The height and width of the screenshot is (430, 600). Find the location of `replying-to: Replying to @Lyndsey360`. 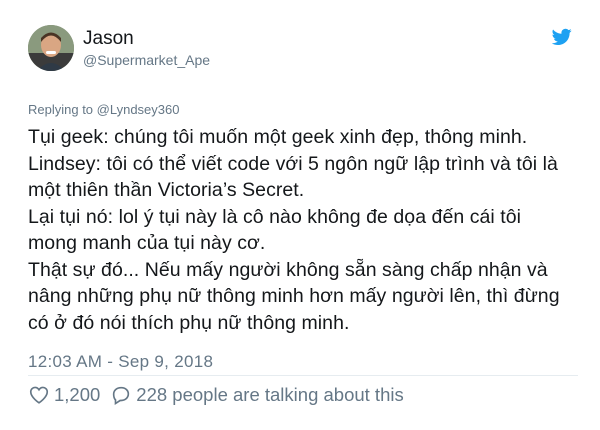

replying-to: Replying to @Lyndsey360 is located at coordinates (103, 109).